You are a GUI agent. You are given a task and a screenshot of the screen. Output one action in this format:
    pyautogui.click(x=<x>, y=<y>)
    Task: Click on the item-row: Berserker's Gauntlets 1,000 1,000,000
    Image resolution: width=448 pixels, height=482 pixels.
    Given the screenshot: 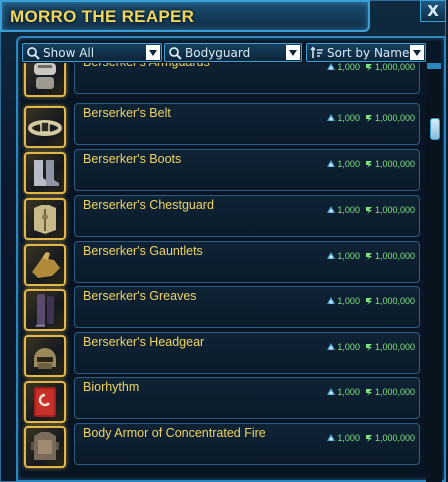 What is the action you would take?
    pyautogui.click(x=221, y=263)
    